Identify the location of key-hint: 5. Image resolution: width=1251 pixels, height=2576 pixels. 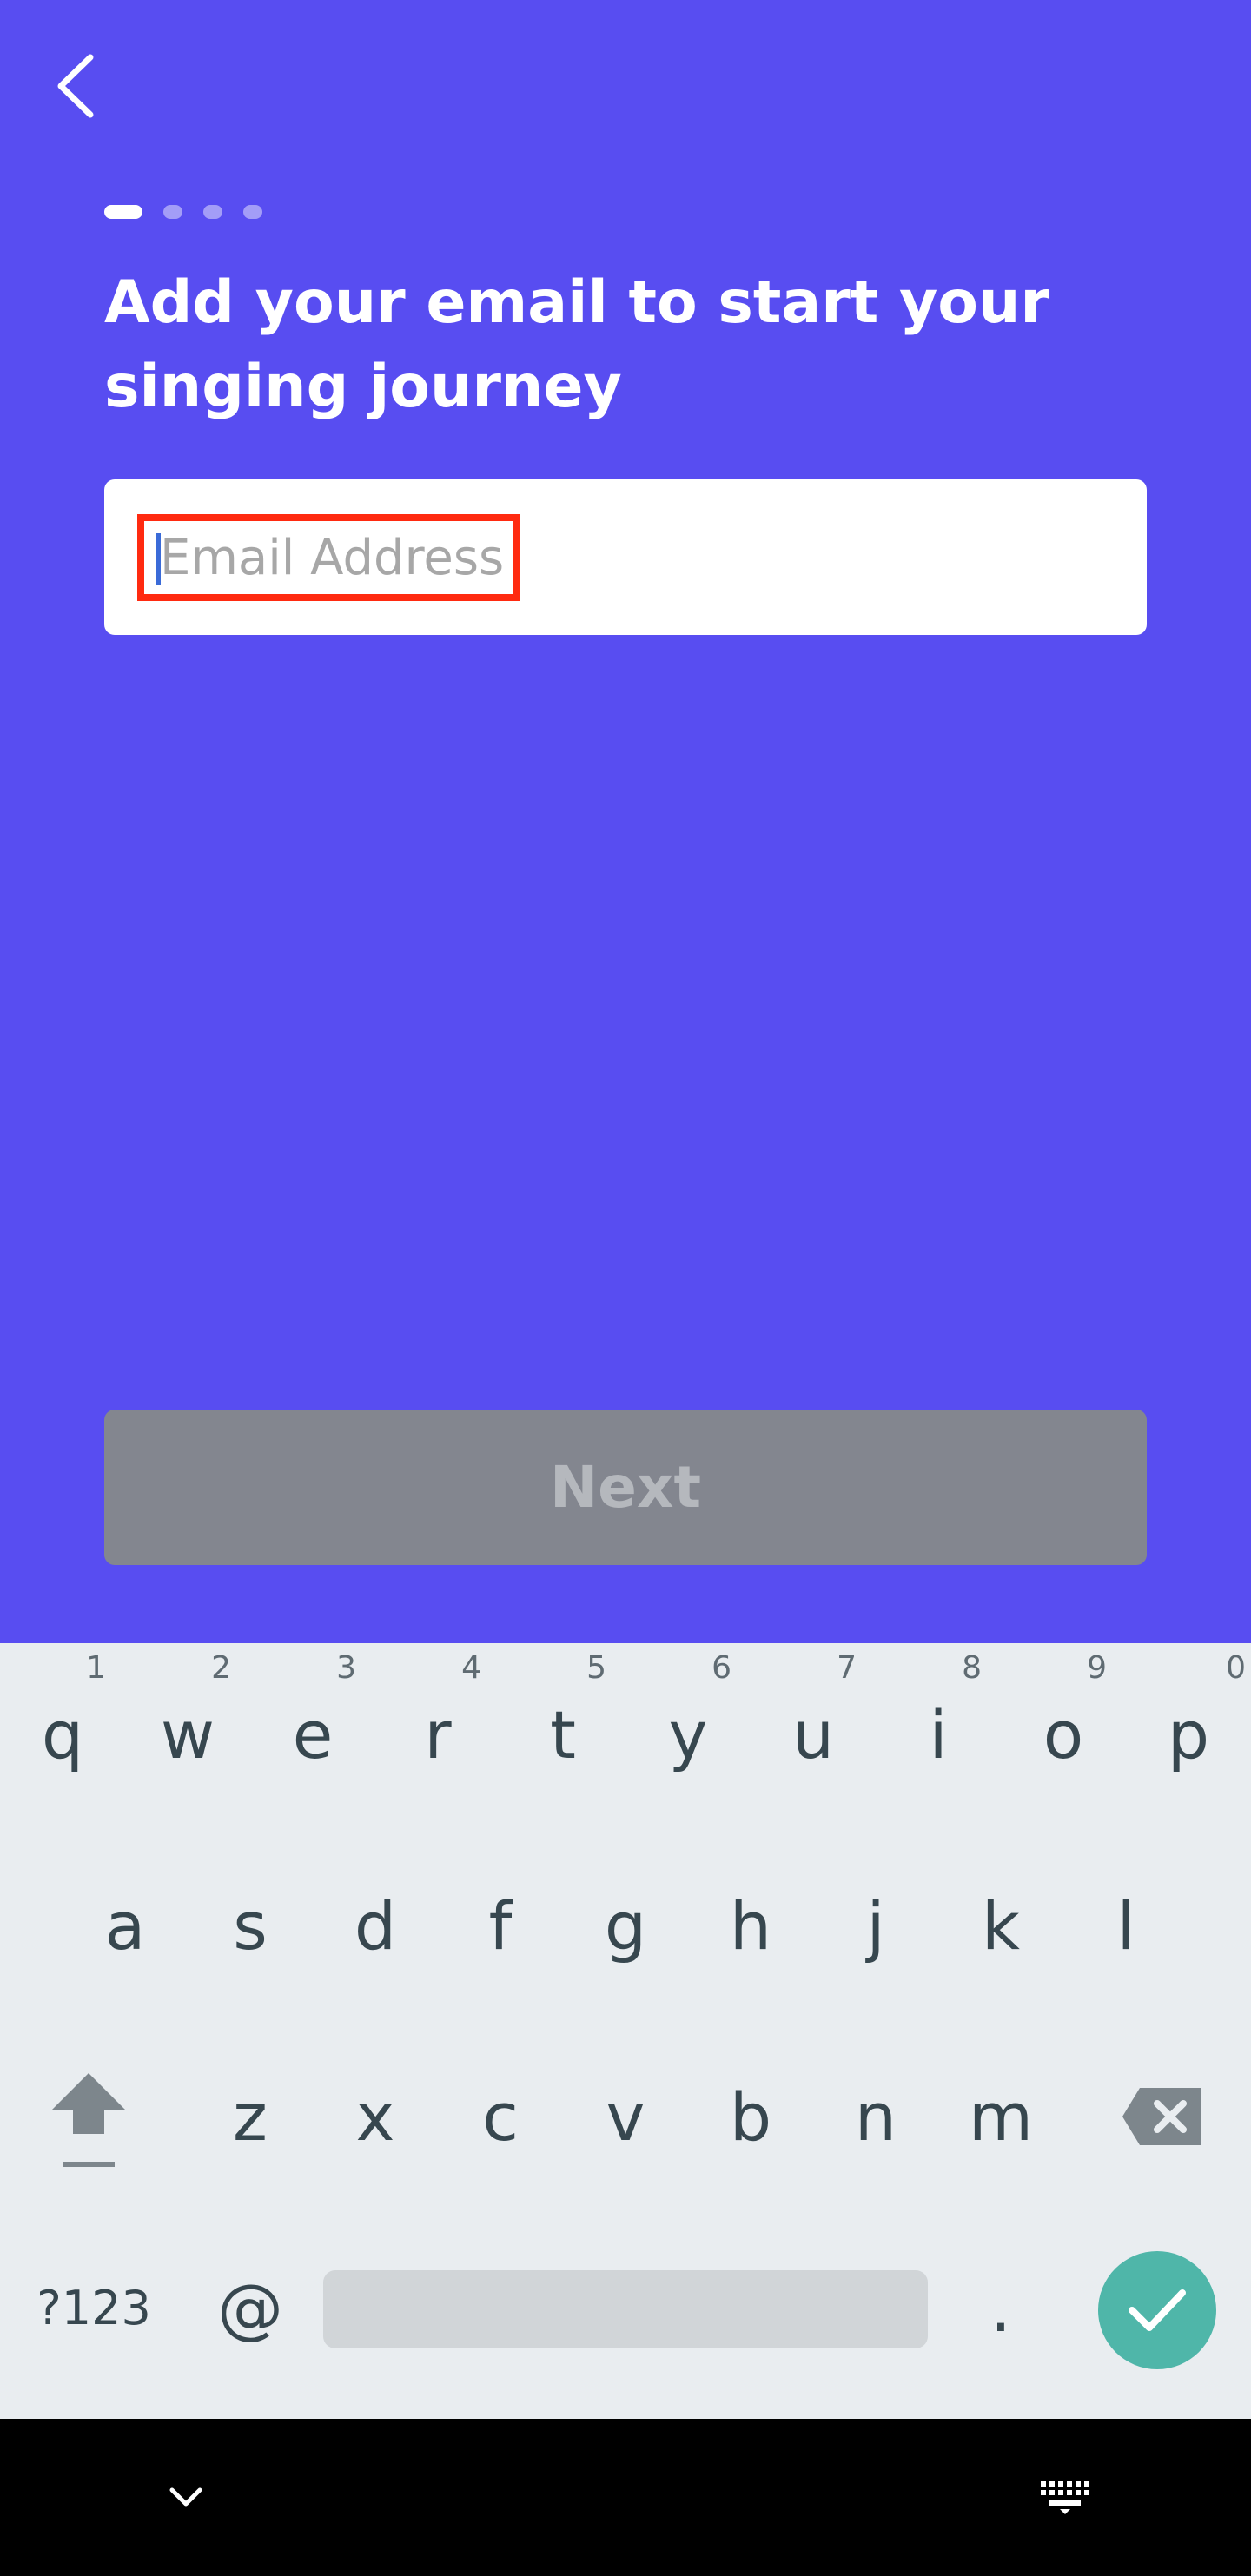
(596, 1668).